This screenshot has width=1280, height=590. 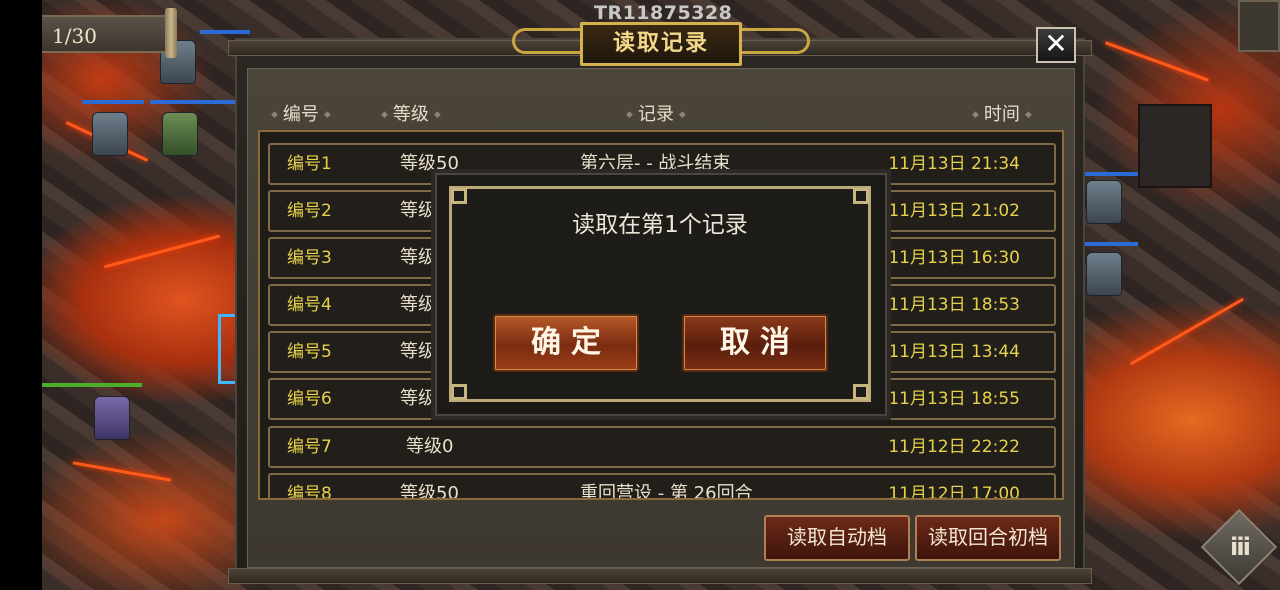 I want to click on slot-id: 编号3, so click(x=309, y=258).